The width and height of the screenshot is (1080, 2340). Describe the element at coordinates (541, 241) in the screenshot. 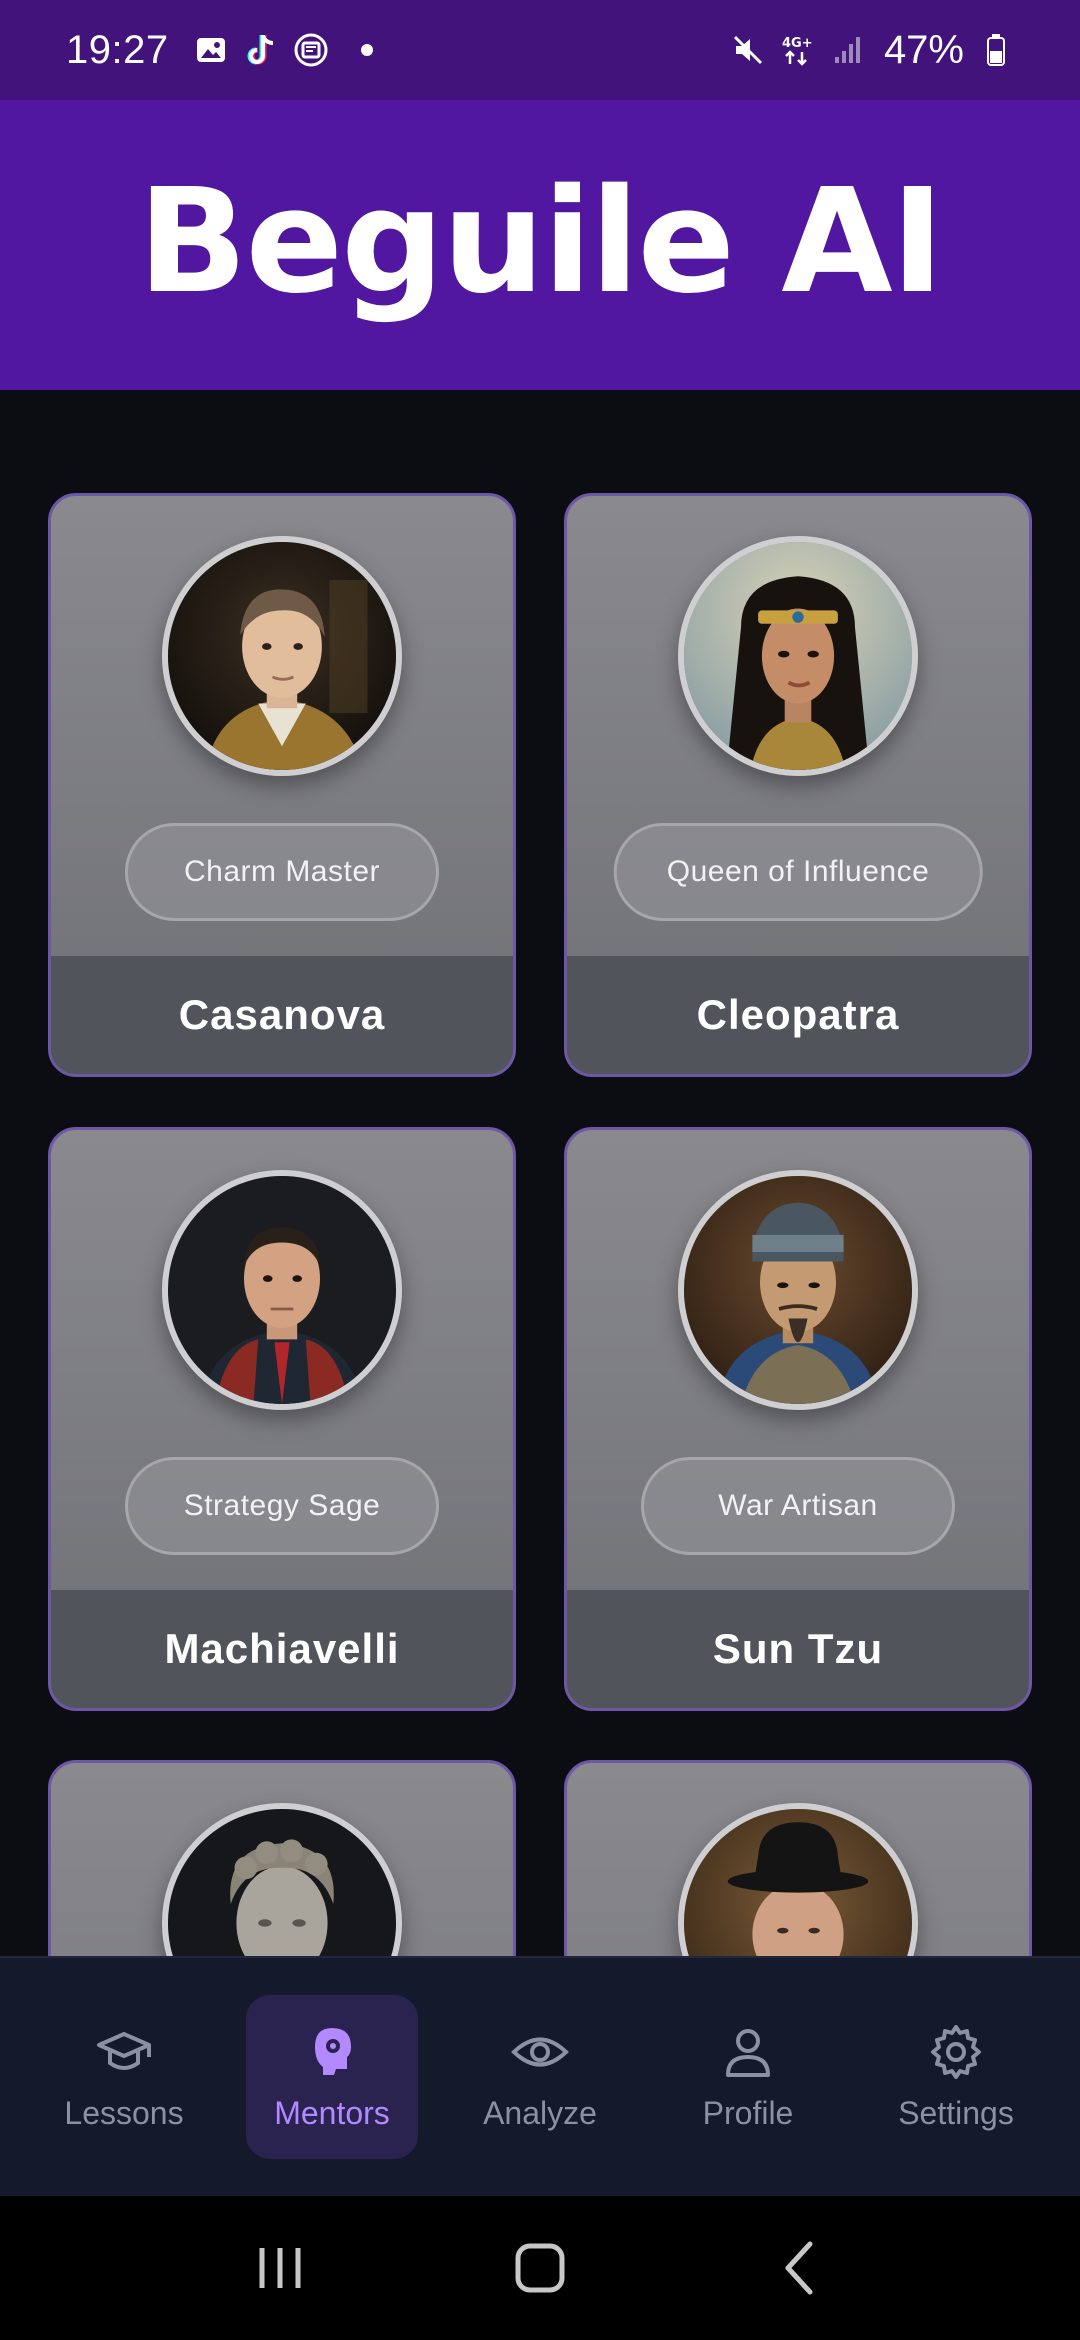

I see `app-title: Beguile AI` at that location.